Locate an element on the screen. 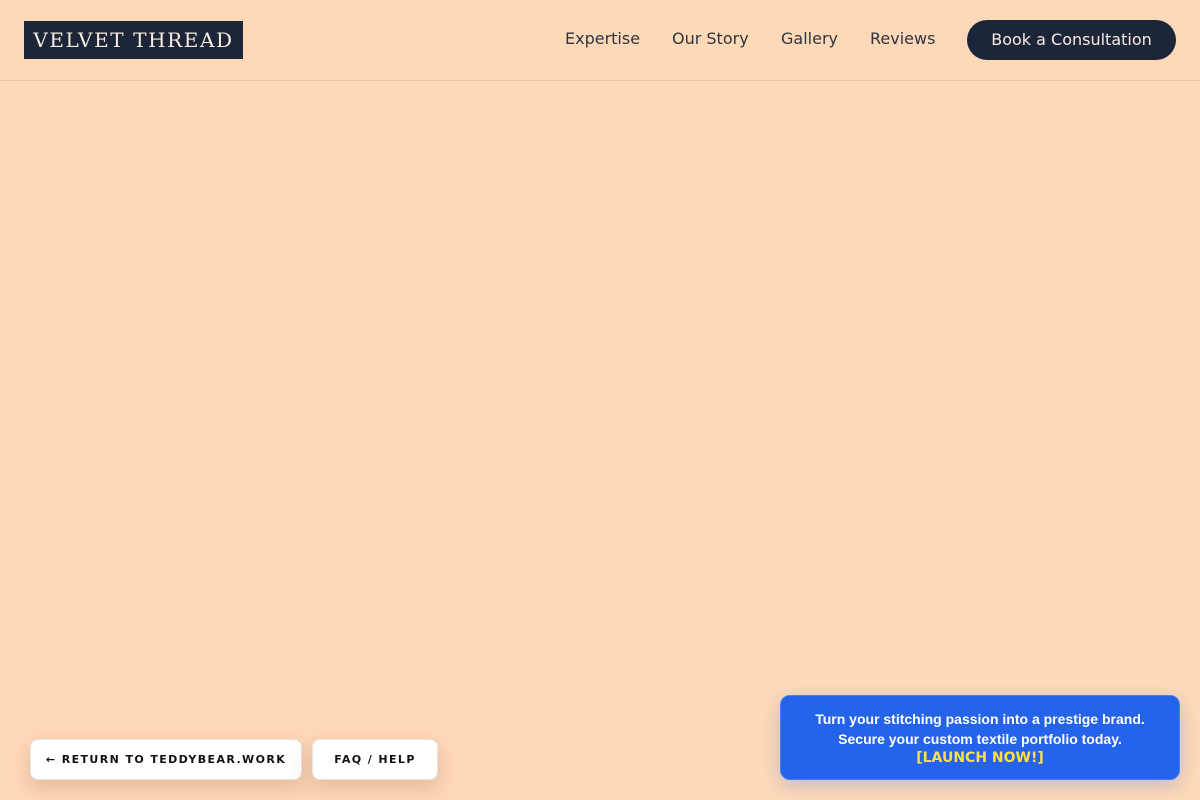  nav-link-expertise: Expertise is located at coordinates (602, 39).